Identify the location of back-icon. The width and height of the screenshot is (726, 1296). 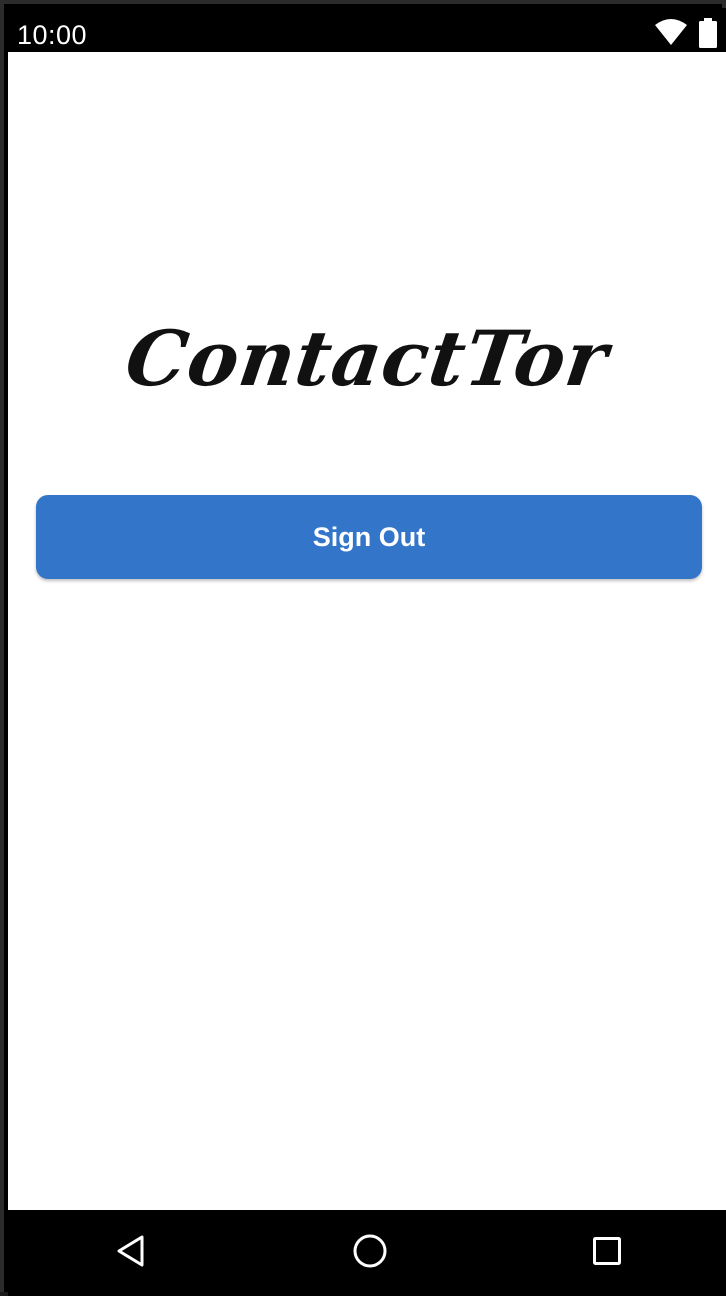
(131, 1253).